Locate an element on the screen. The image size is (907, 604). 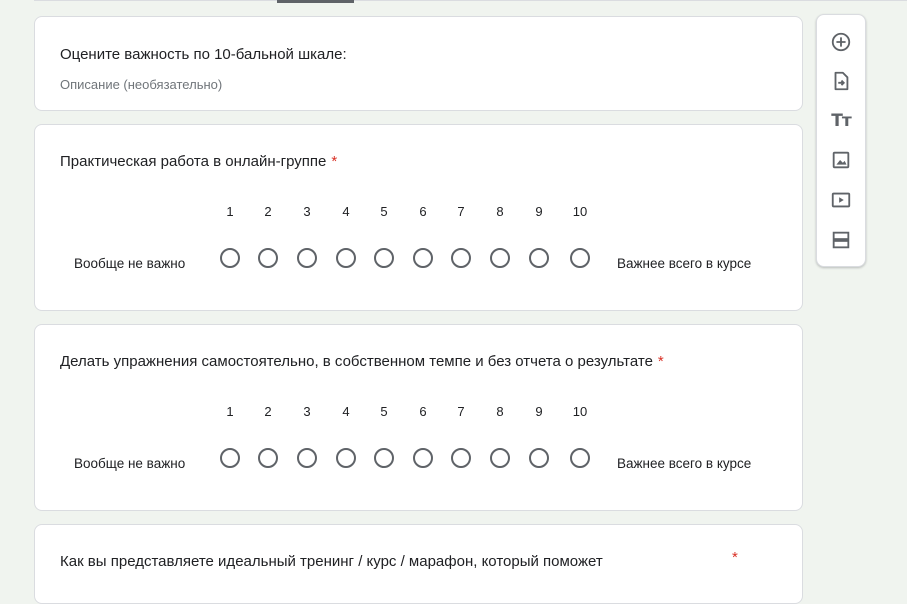
add-image-button is located at coordinates (841, 160).